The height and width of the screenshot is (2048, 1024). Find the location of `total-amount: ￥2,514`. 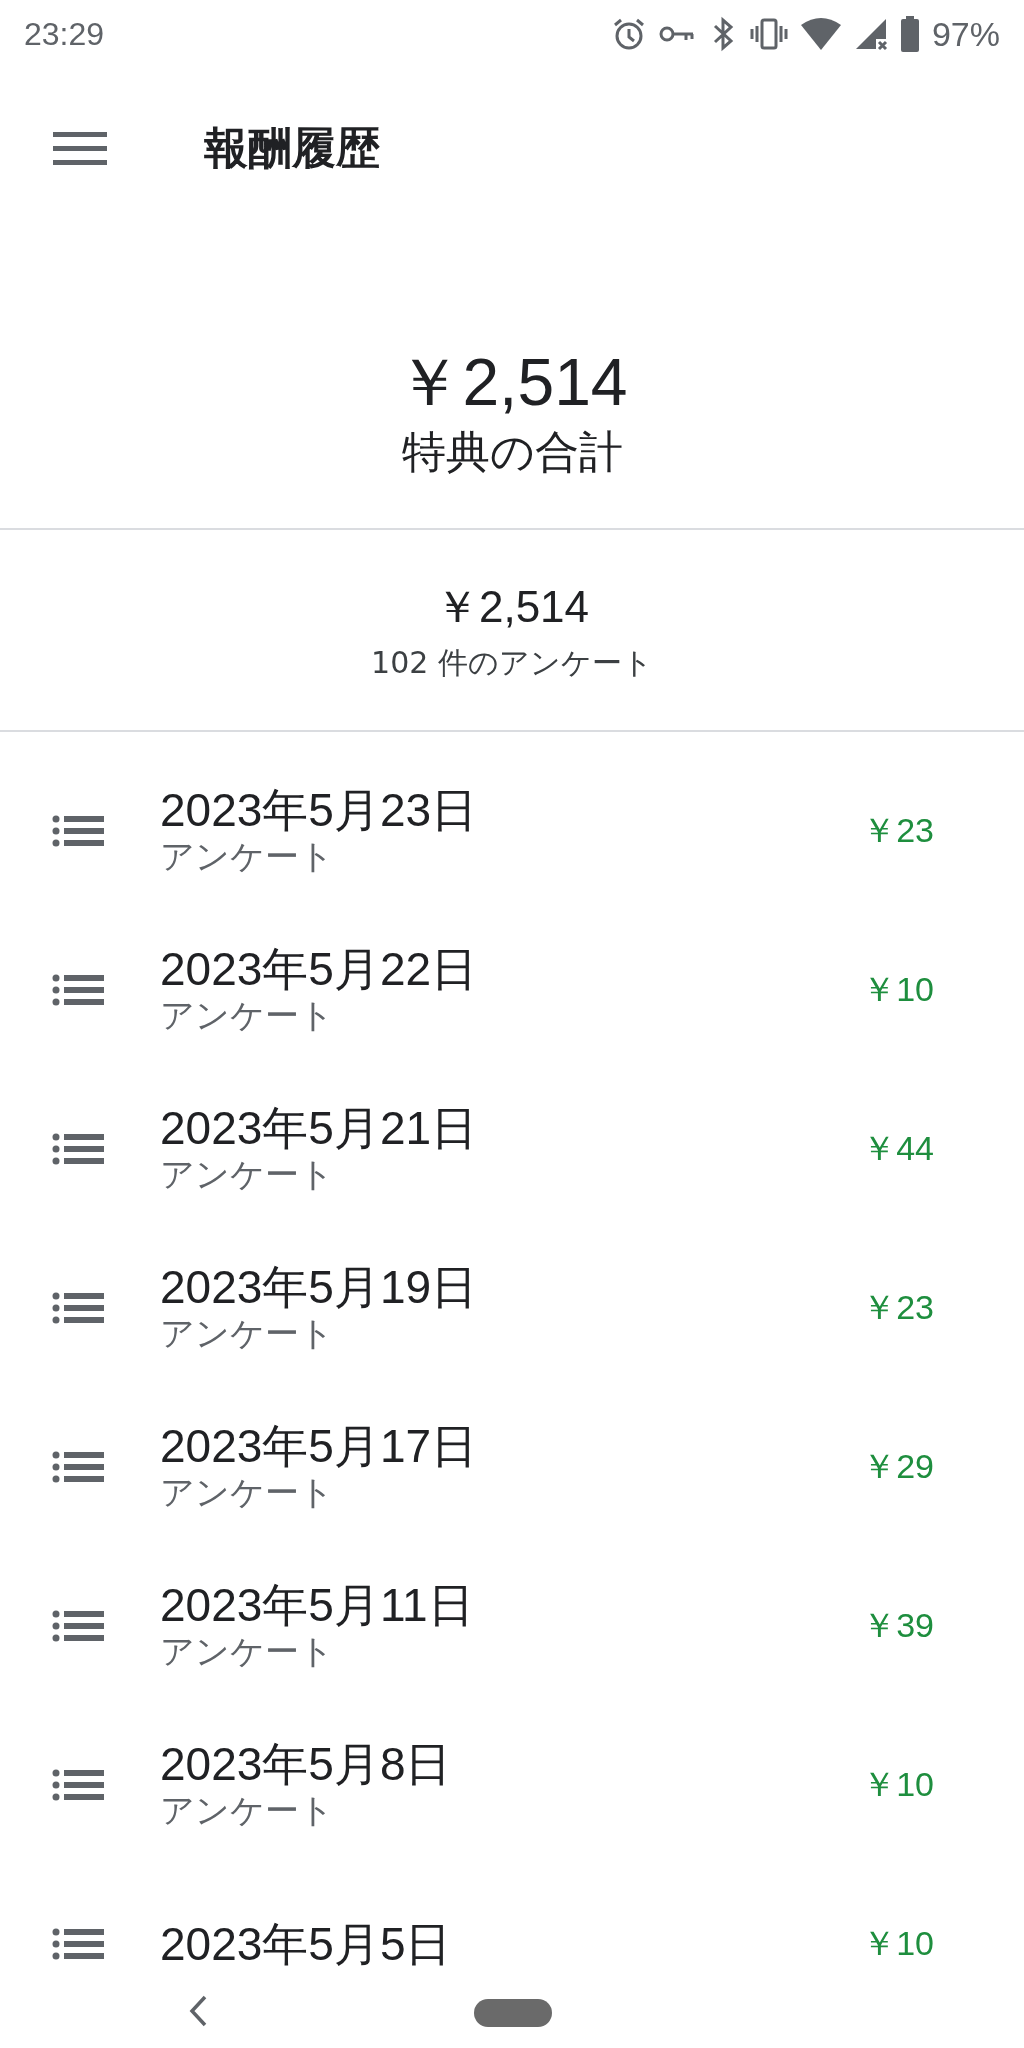

total-amount: ￥2,514 is located at coordinates (512, 382).